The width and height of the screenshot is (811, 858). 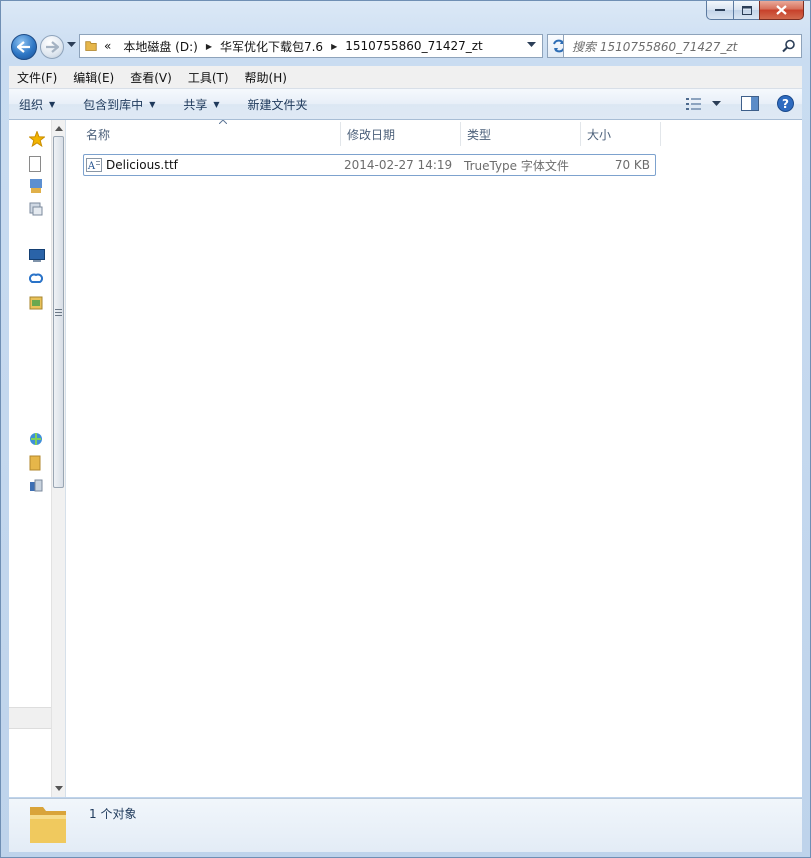 What do you see at coordinates (59, 788) in the screenshot?
I see `scroll-down-icon` at bounding box center [59, 788].